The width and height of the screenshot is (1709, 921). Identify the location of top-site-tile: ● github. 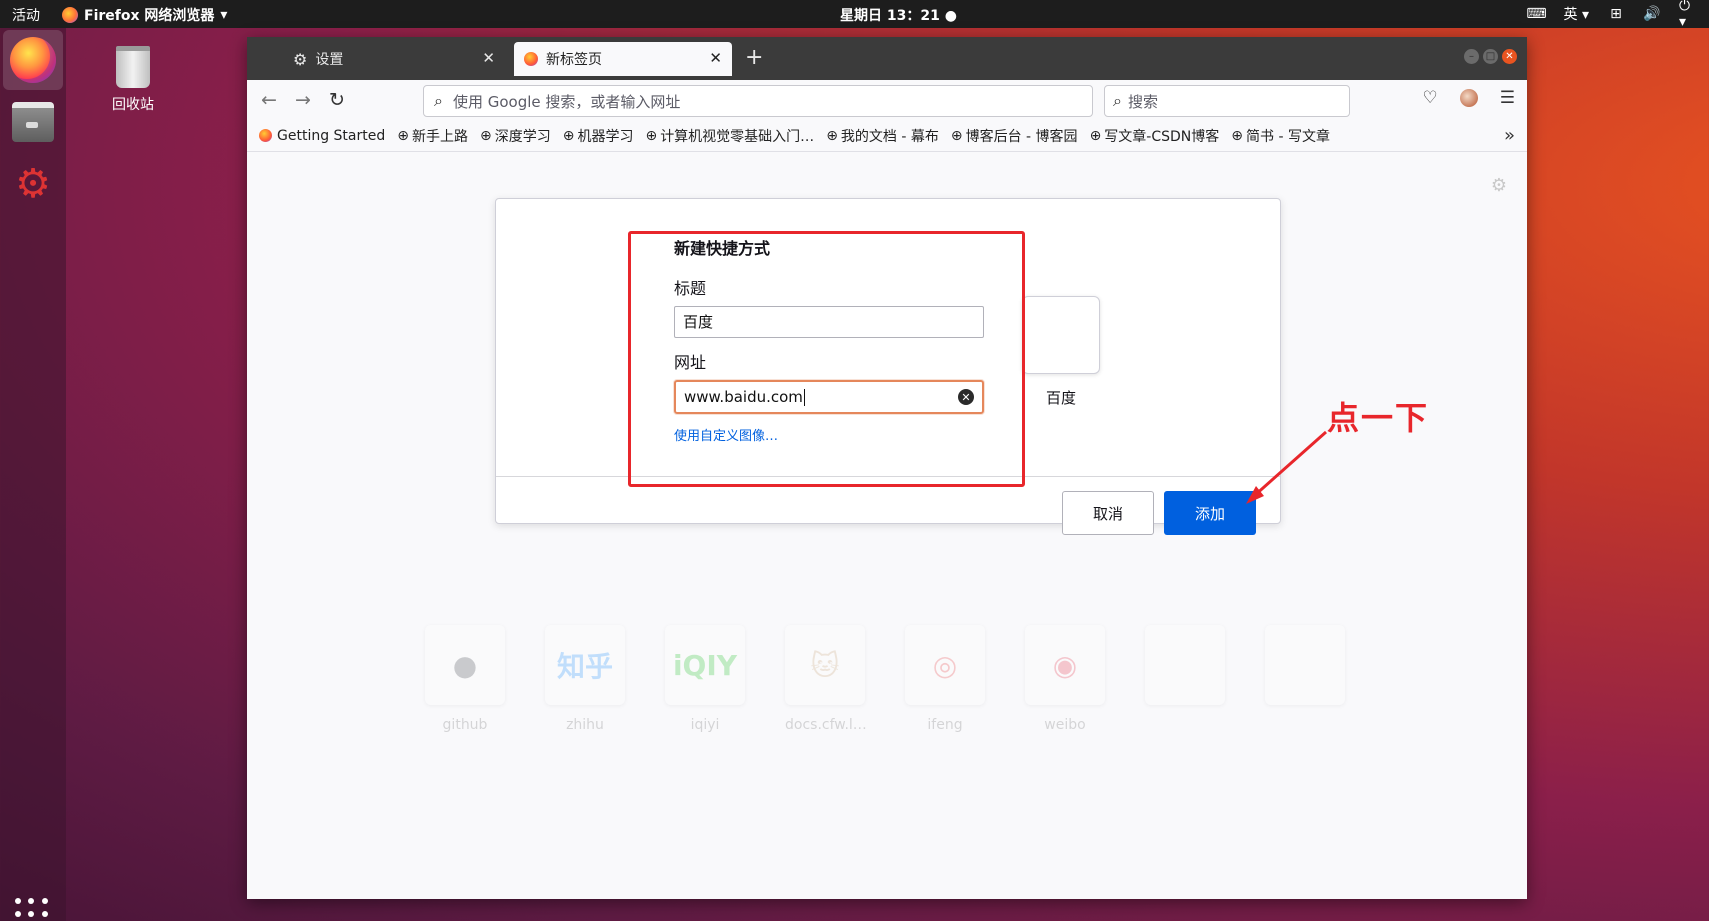
(465, 679).